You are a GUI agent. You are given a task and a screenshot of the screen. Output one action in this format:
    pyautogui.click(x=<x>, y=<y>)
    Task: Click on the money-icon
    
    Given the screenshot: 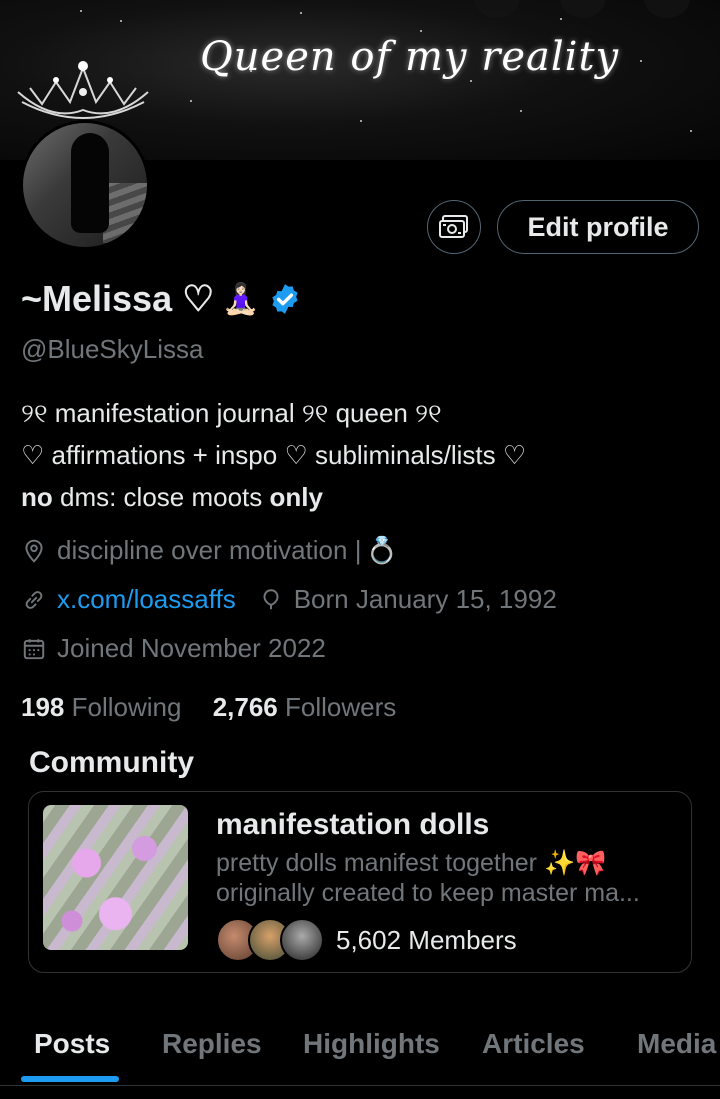 What is the action you would take?
    pyautogui.click(x=453, y=226)
    